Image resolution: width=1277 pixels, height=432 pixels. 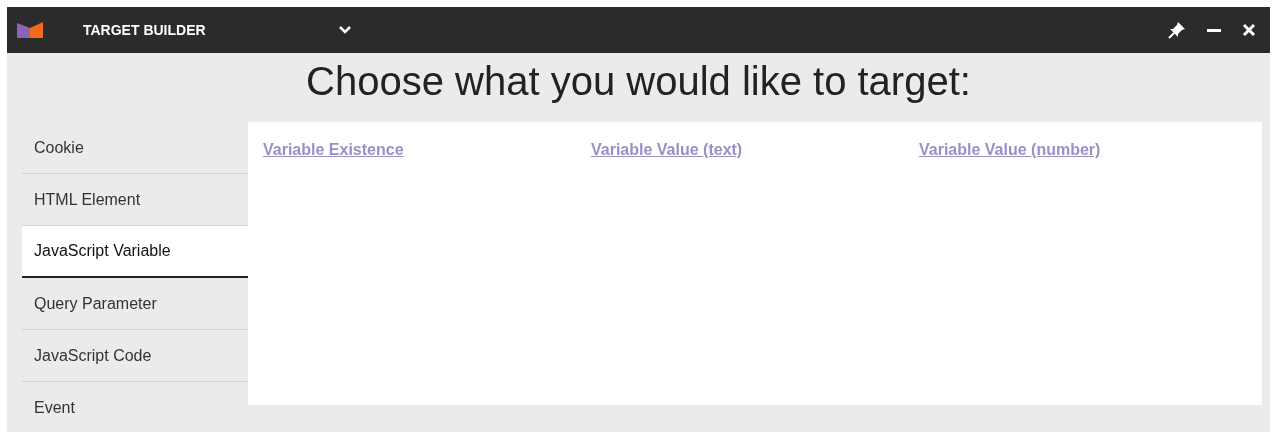 I want to click on sidebar-item: JavaScript Variable, so click(x=135, y=252).